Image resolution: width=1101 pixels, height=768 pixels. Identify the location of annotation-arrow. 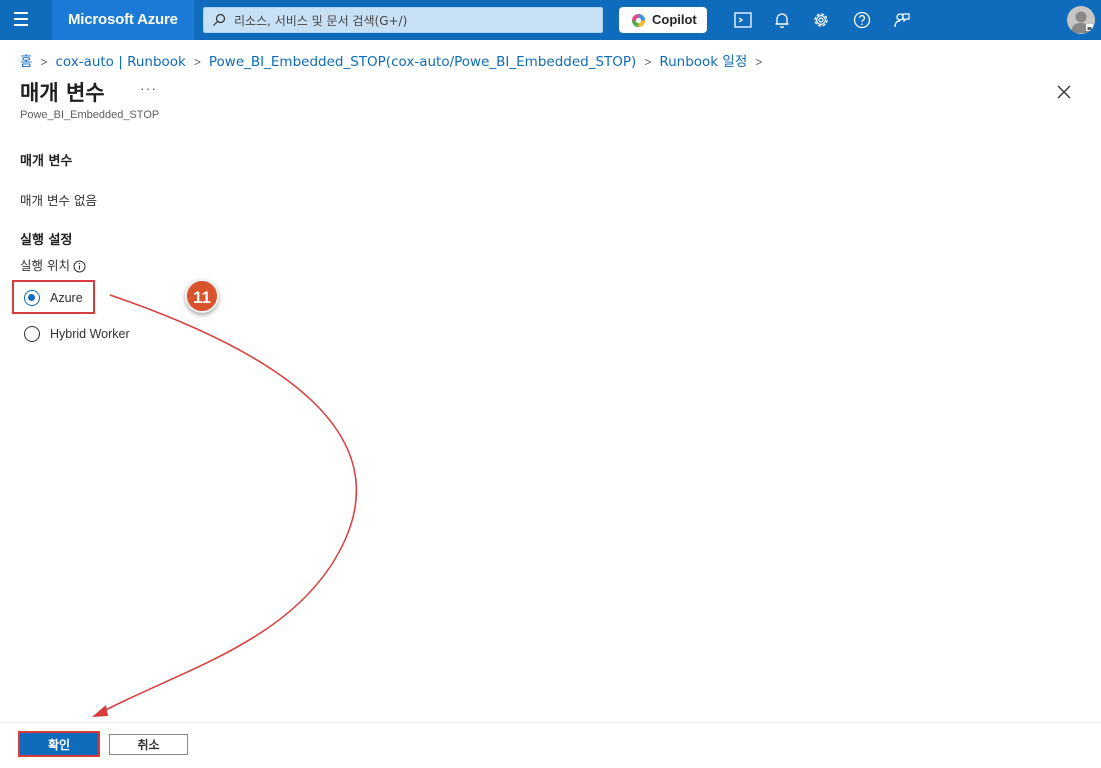
(225, 505).